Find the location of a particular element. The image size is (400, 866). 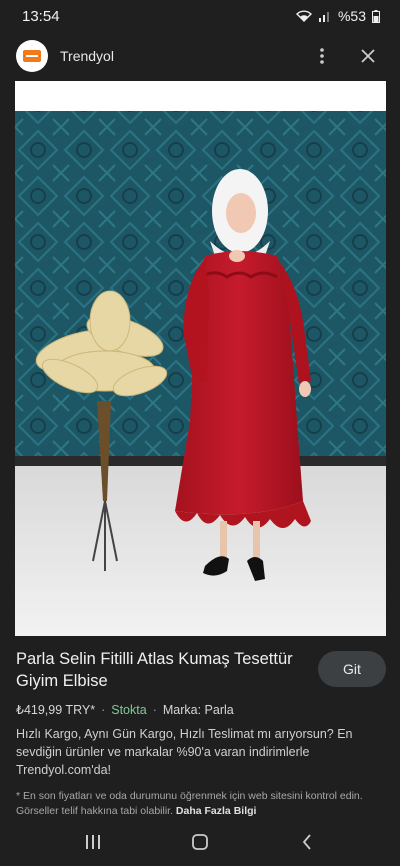

product-price: ₺419,99 TRY* is located at coordinates (56, 710).